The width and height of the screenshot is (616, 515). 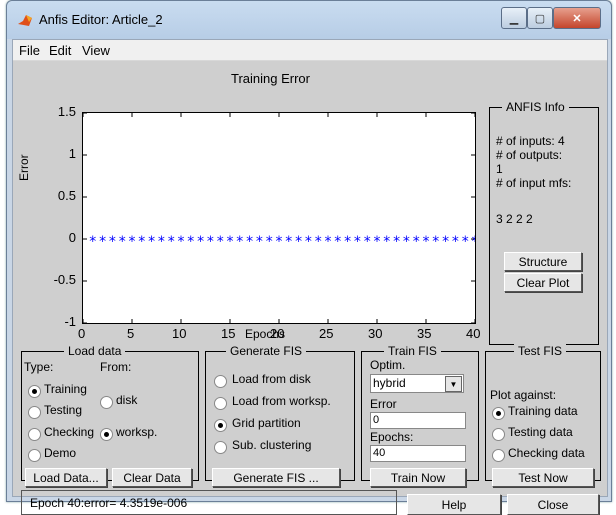 I want to click on radio-load-from-disk, so click(x=220, y=381).